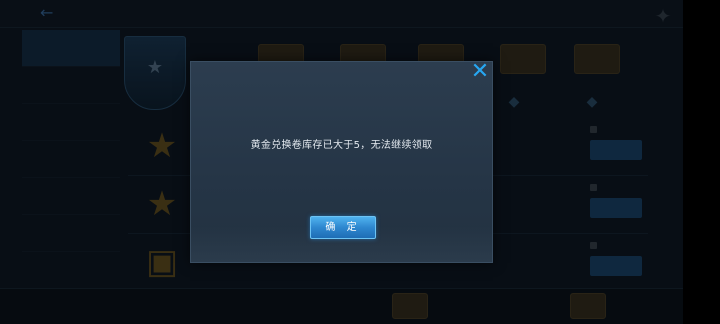  Describe the element at coordinates (343, 227) in the screenshot. I see `confirm-button: 确 定` at that location.